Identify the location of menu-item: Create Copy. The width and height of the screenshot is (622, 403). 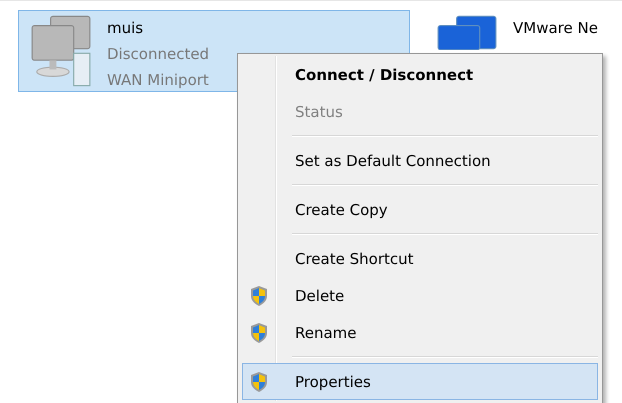
(420, 209).